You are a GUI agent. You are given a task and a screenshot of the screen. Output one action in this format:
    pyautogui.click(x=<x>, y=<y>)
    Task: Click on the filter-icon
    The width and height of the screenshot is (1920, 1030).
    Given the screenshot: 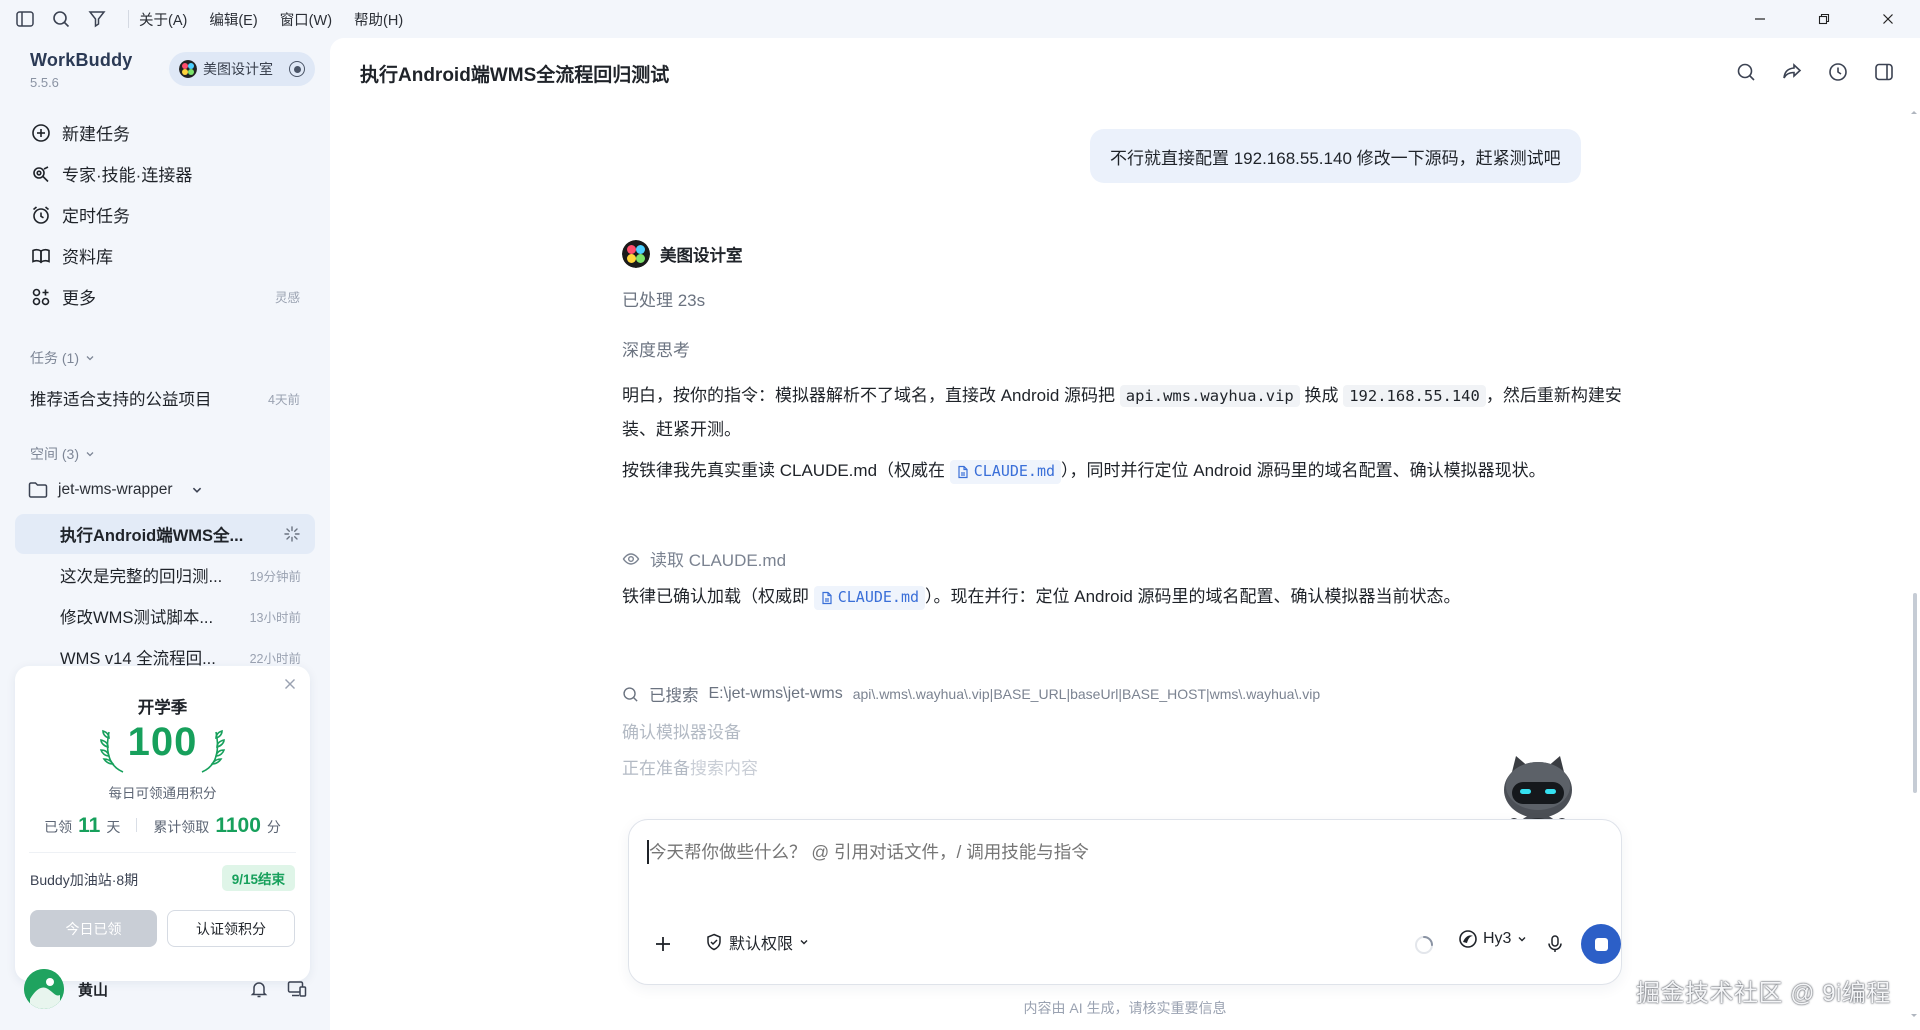 What is the action you would take?
    pyautogui.click(x=97, y=19)
    